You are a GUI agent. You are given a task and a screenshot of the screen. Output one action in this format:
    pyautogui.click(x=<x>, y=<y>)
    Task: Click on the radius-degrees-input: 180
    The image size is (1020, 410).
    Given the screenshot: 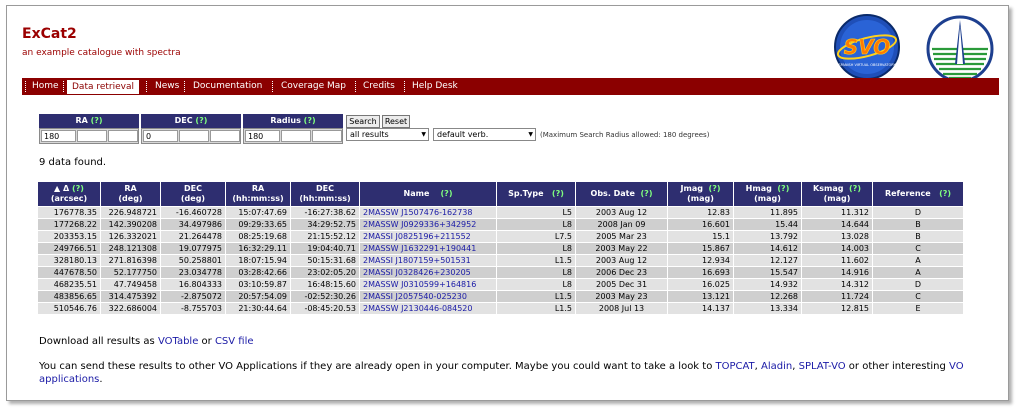 What is the action you would take?
    pyautogui.click(x=262, y=136)
    